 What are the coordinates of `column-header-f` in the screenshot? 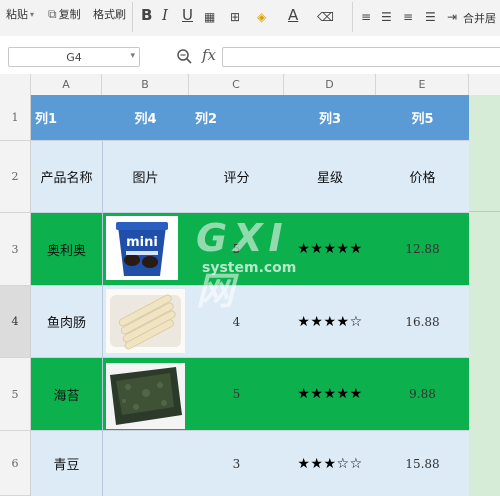 It's located at (484, 84).